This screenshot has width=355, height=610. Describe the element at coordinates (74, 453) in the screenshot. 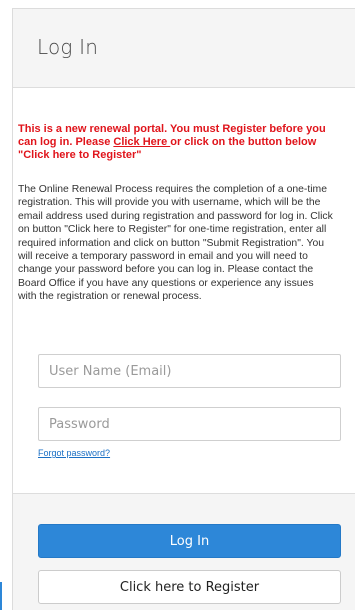

I see `forgot-password-link: Forgot password?` at that location.